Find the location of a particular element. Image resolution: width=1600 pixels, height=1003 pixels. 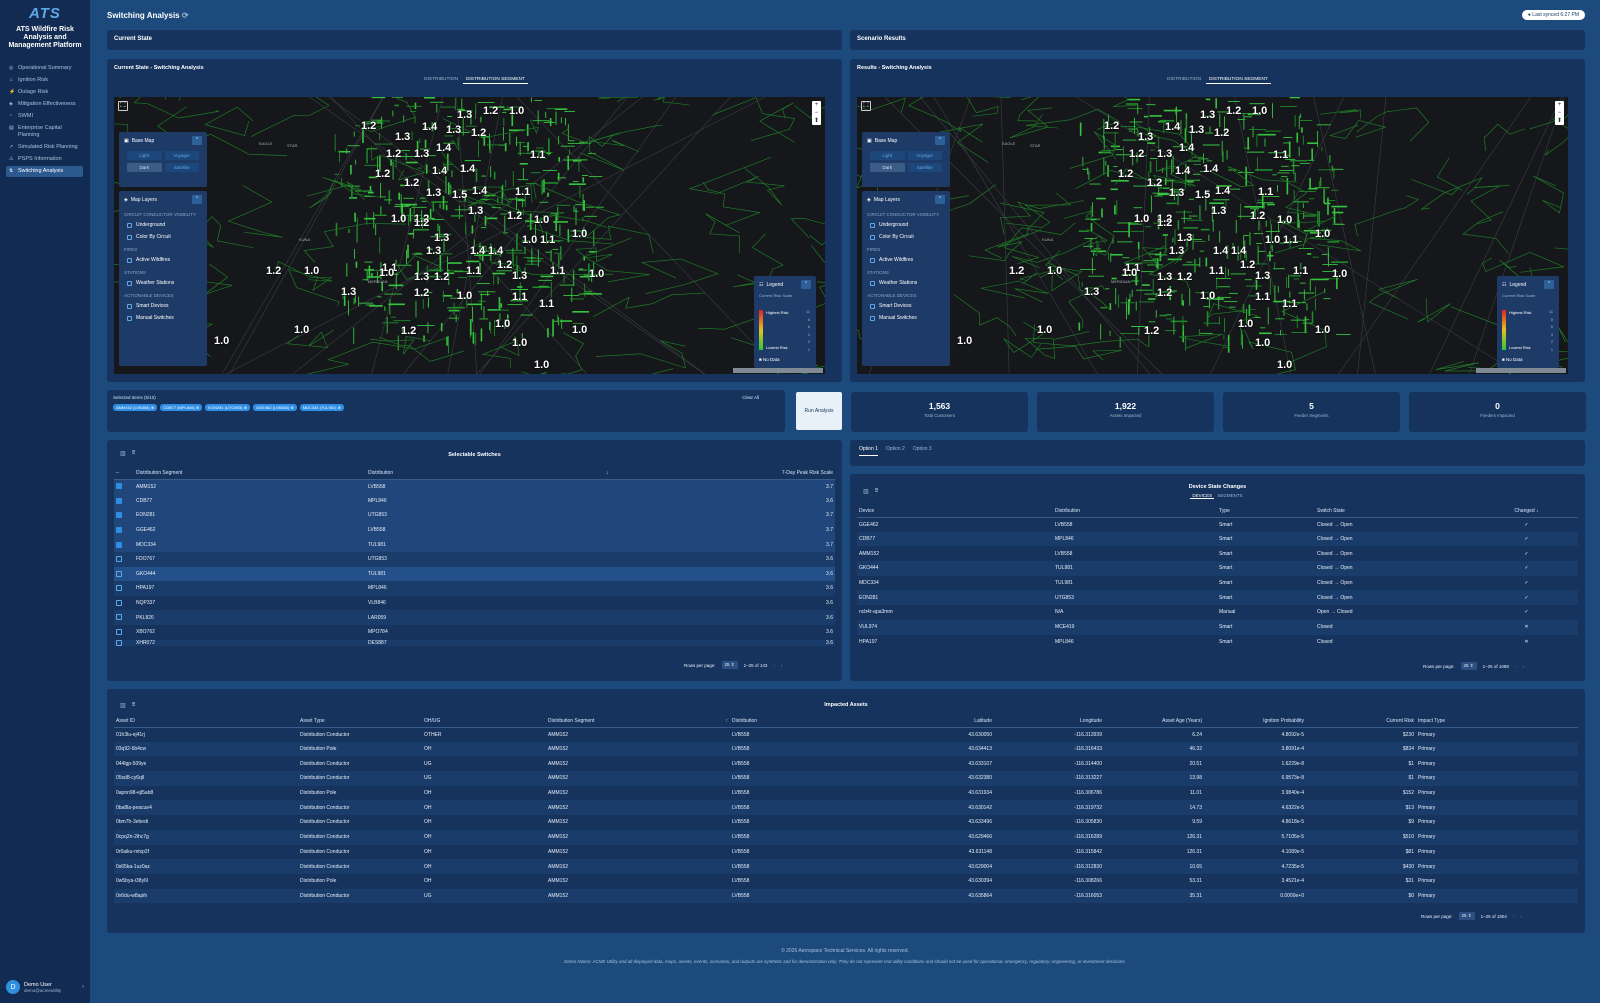

tab-option-2: Option 2 is located at coordinates (895, 451).